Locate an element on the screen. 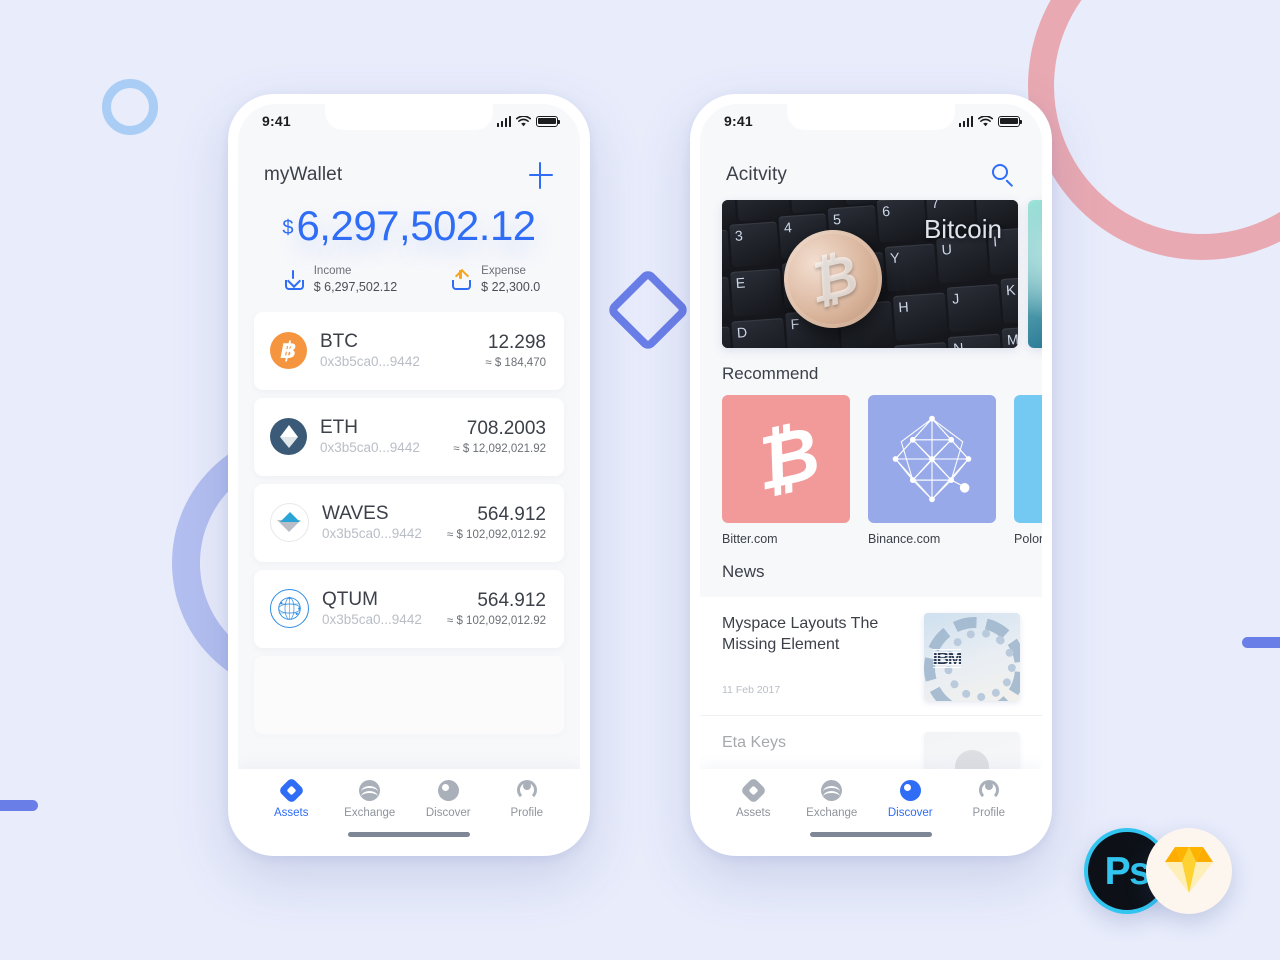  section-title-recommend: Recommend is located at coordinates (770, 373).